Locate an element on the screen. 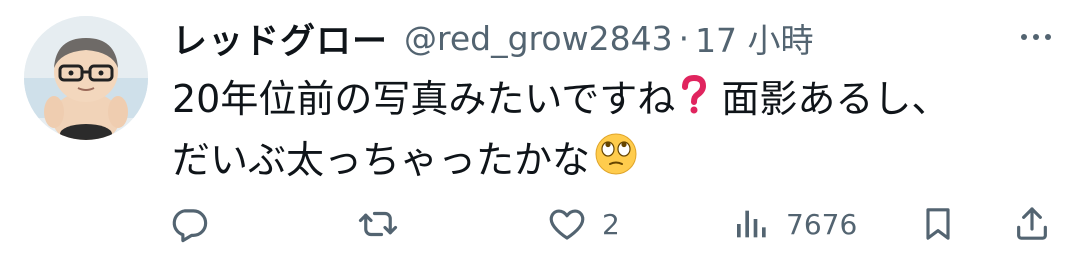 This screenshot has height=265, width=1080. share-icon is located at coordinates (1032, 223).